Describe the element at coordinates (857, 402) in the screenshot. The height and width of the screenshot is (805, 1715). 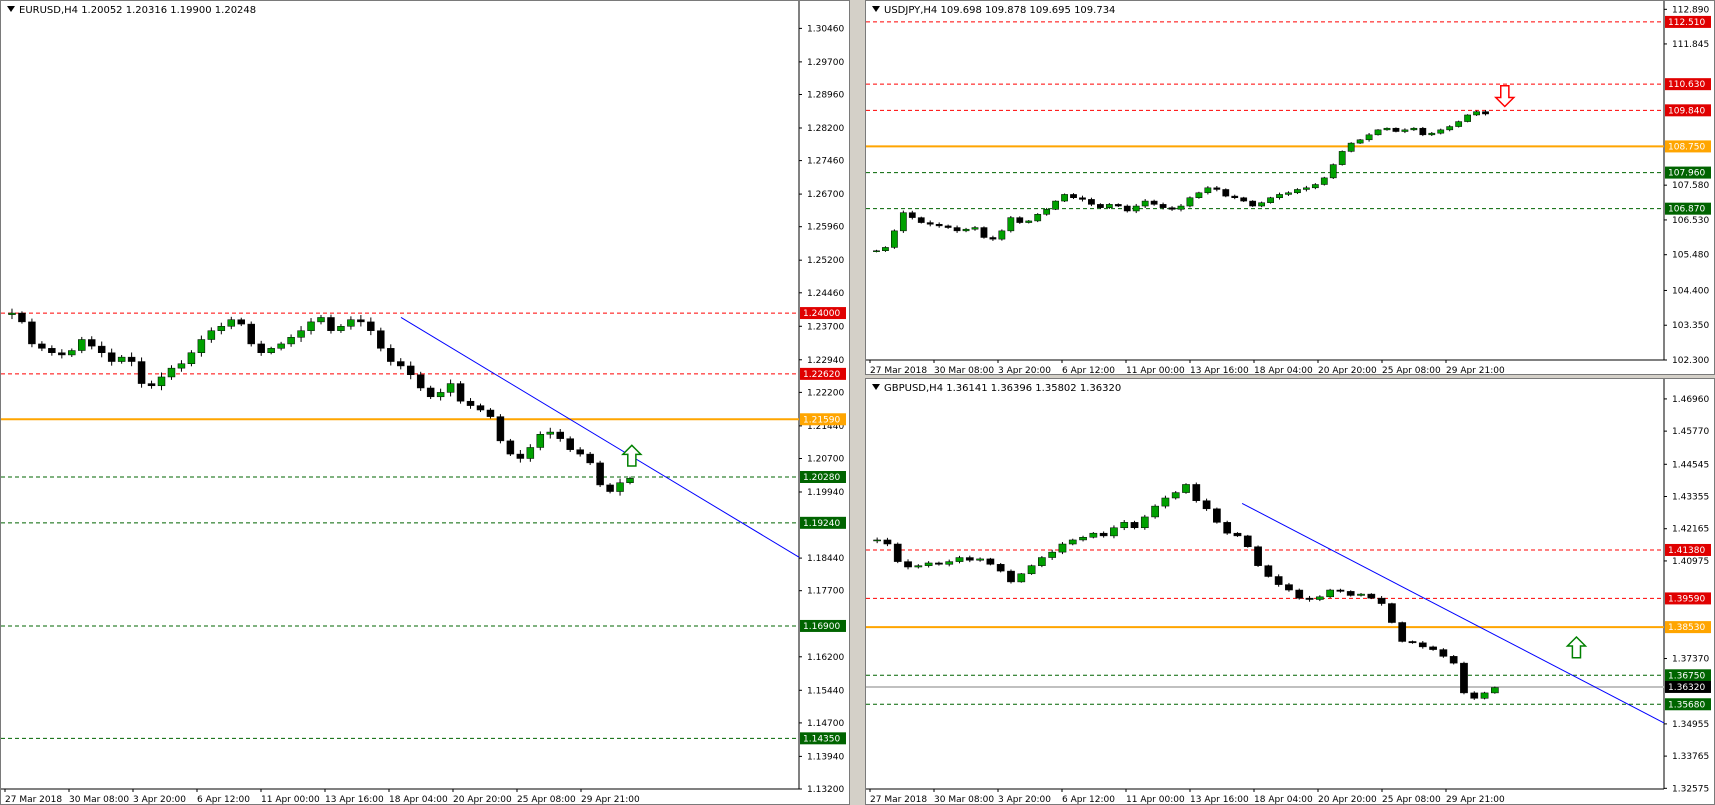
I see `panel-divider-vertical` at that location.